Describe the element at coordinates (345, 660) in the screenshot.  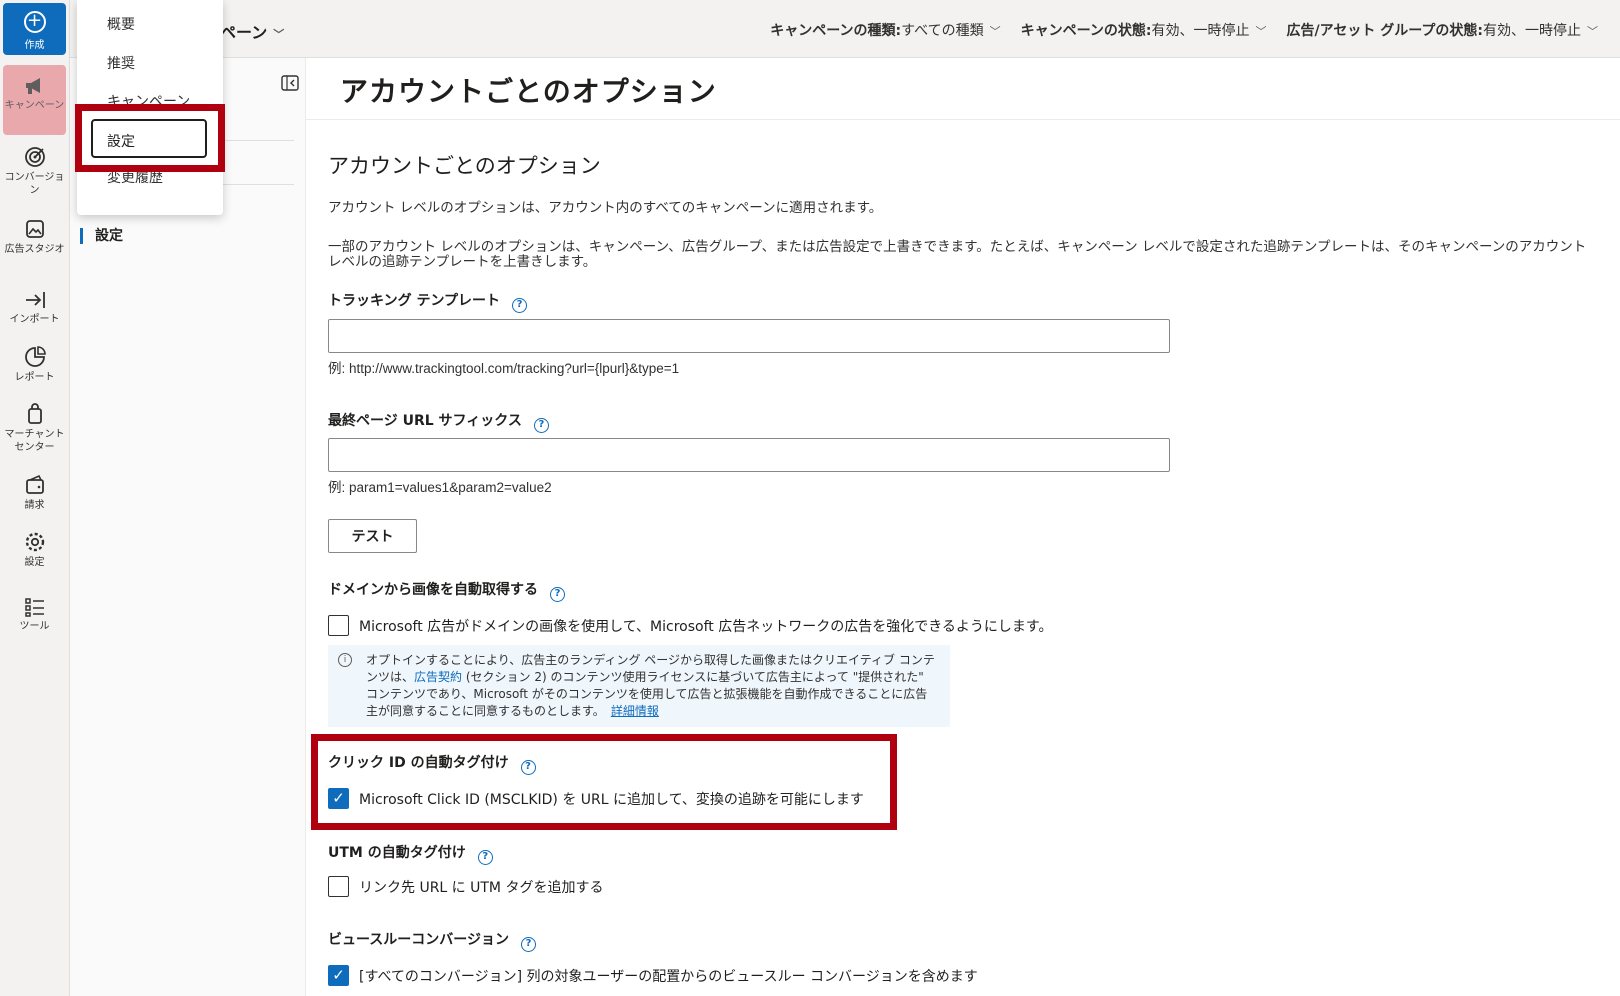
I see `info-icon: i` at that location.